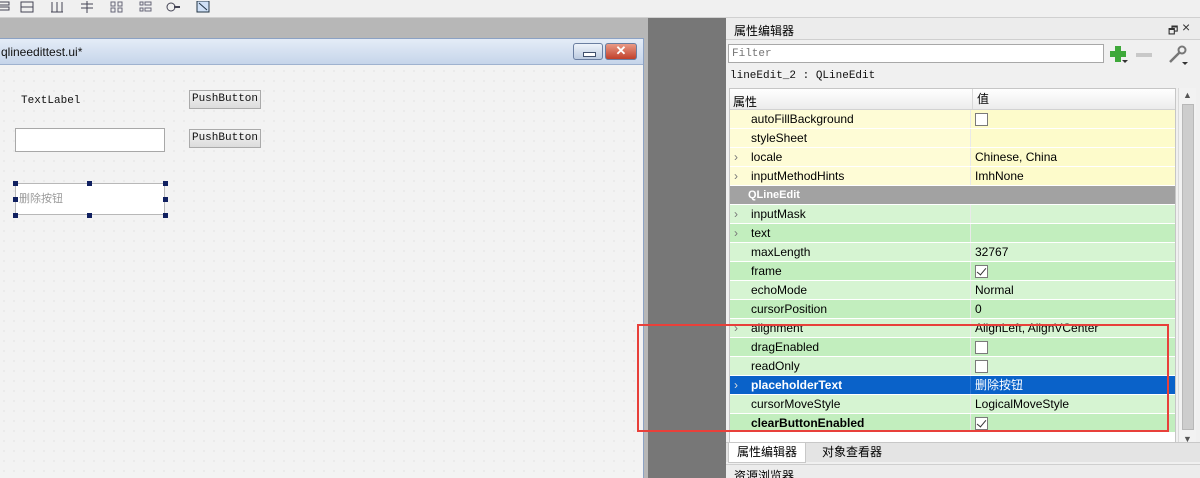 The image size is (1200, 478). Describe the element at coordinates (963, 29) in the screenshot. I see `property-editor-title-bar: 属性编辑器 🗗 ×` at that location.